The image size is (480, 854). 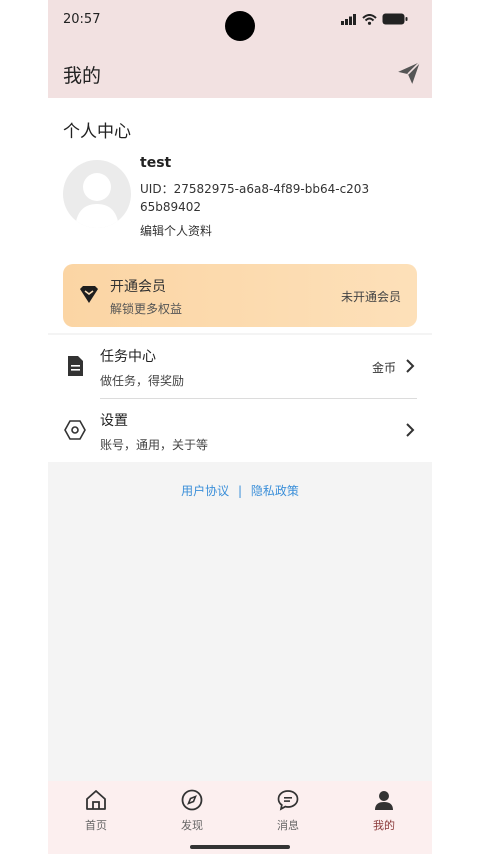 I want to click on menu-list: 任务中心 做任务，得奖励 金币 设置 账号，通用，关于等, so click(x=240, y=398).